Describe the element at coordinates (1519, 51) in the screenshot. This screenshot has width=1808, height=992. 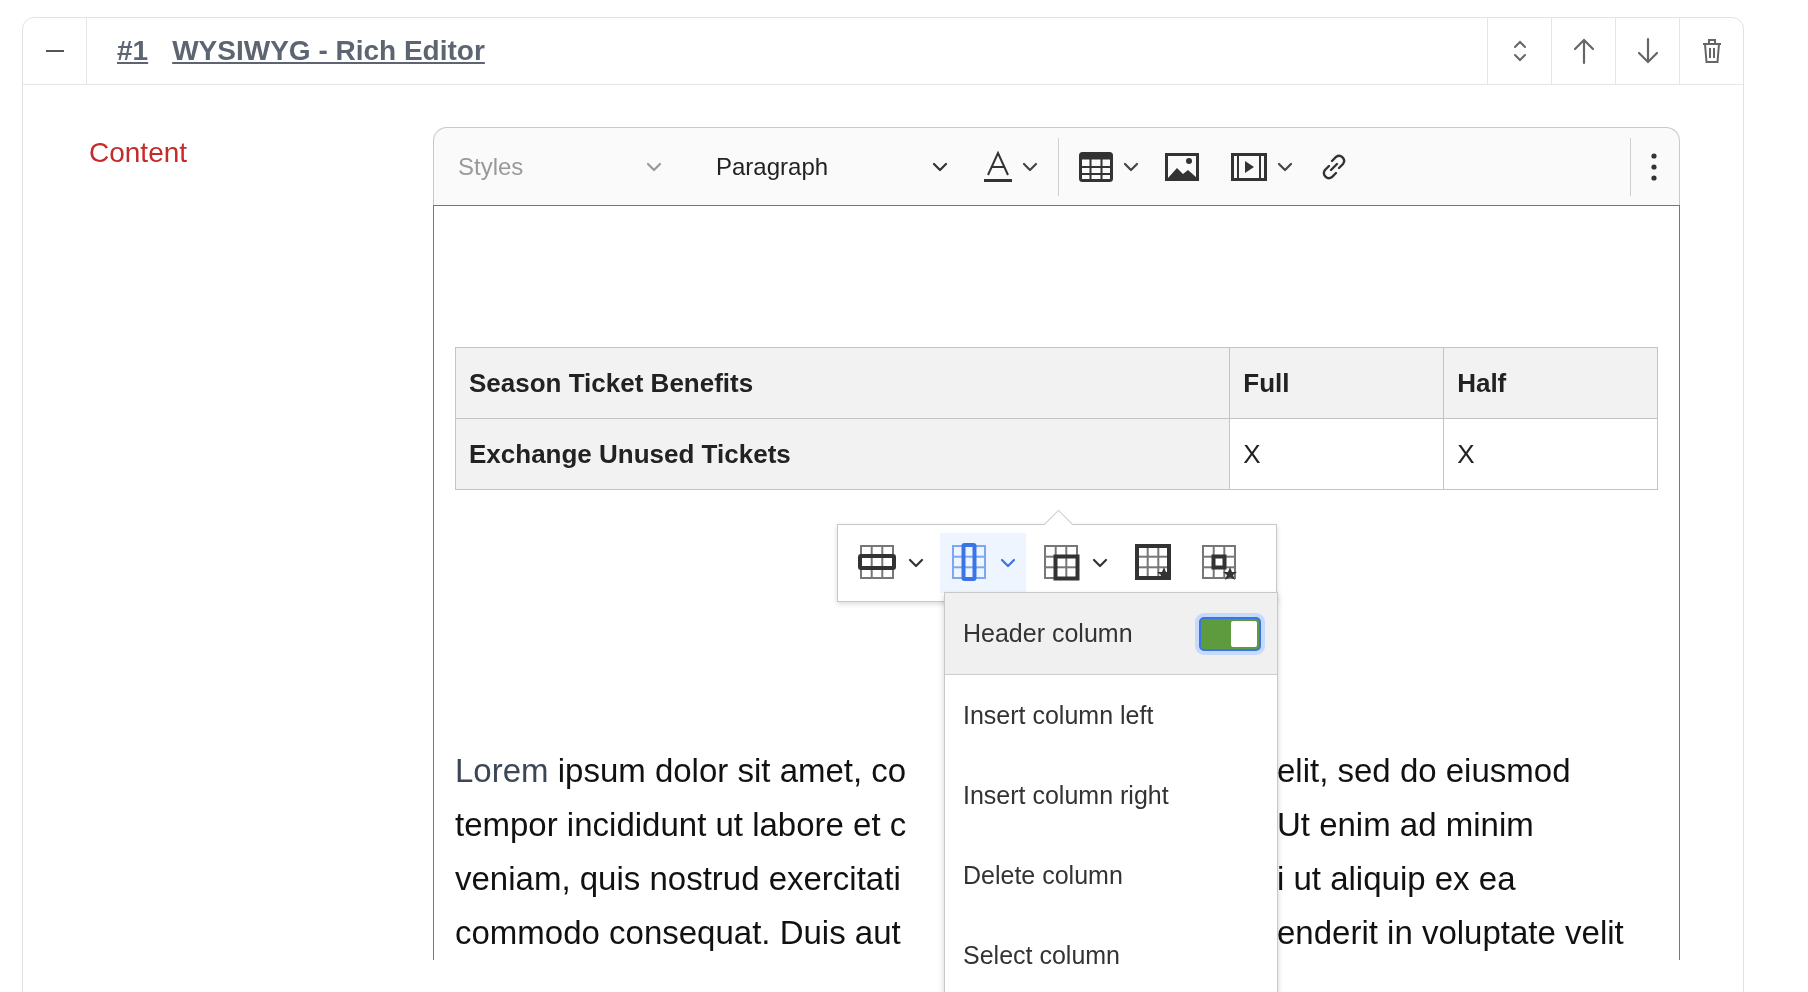
I see `up-down-chevron-icon` at that location.